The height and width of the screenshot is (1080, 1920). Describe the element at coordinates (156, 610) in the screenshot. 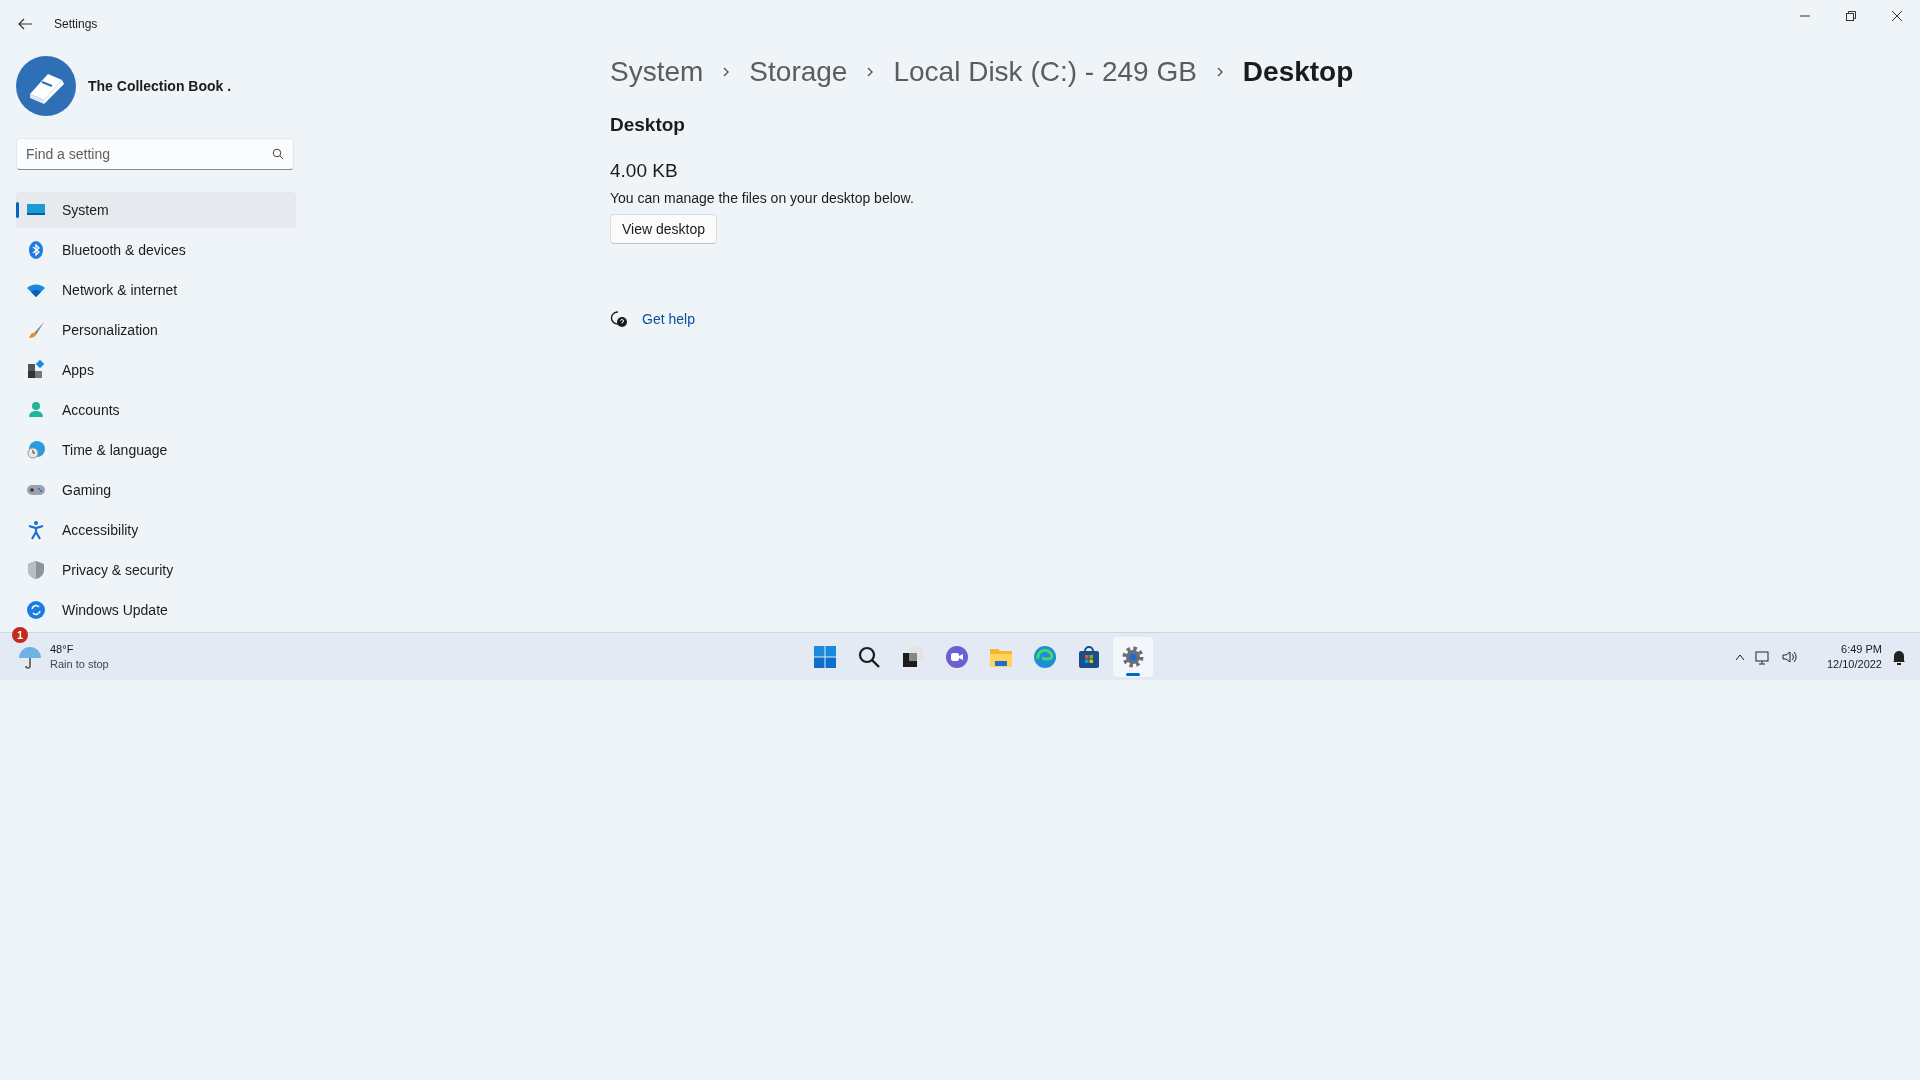

I see `nav-item: Windows Update` at that location.